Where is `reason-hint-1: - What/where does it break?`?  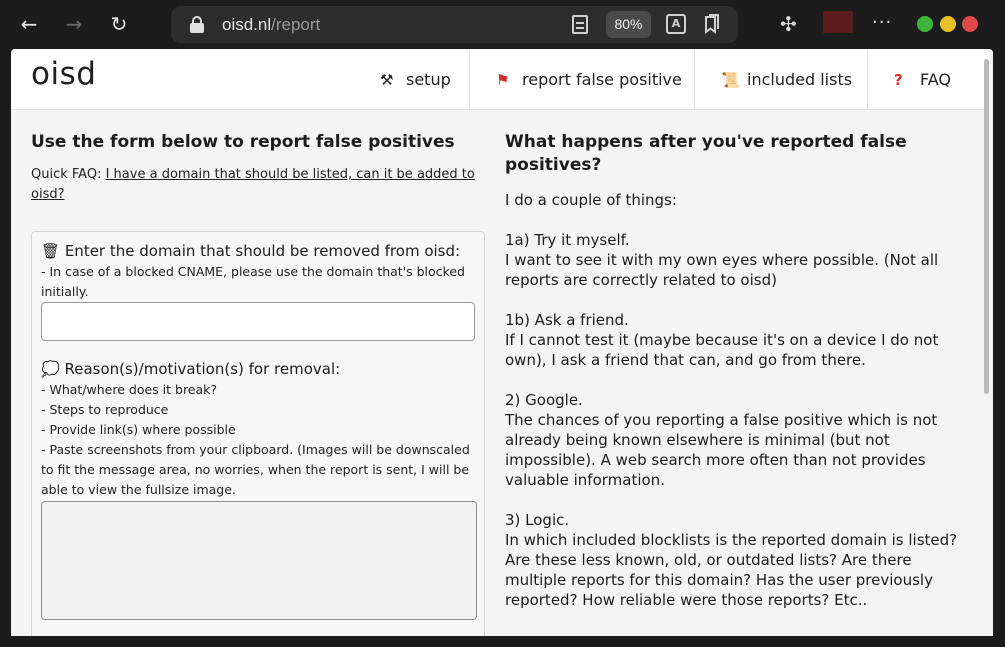
reason-hint-1: - What/where does it break? is located at coordinates (129, 389).